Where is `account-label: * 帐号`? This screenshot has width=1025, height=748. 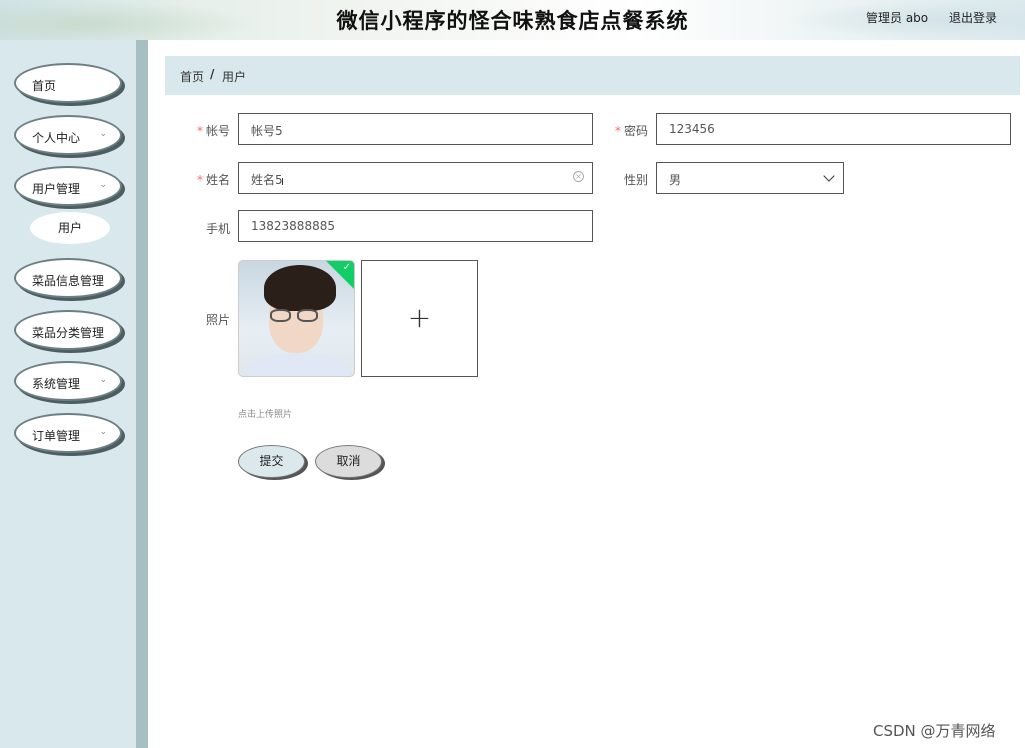 account-label: * 帐号 is located at coordinates (210, 130).